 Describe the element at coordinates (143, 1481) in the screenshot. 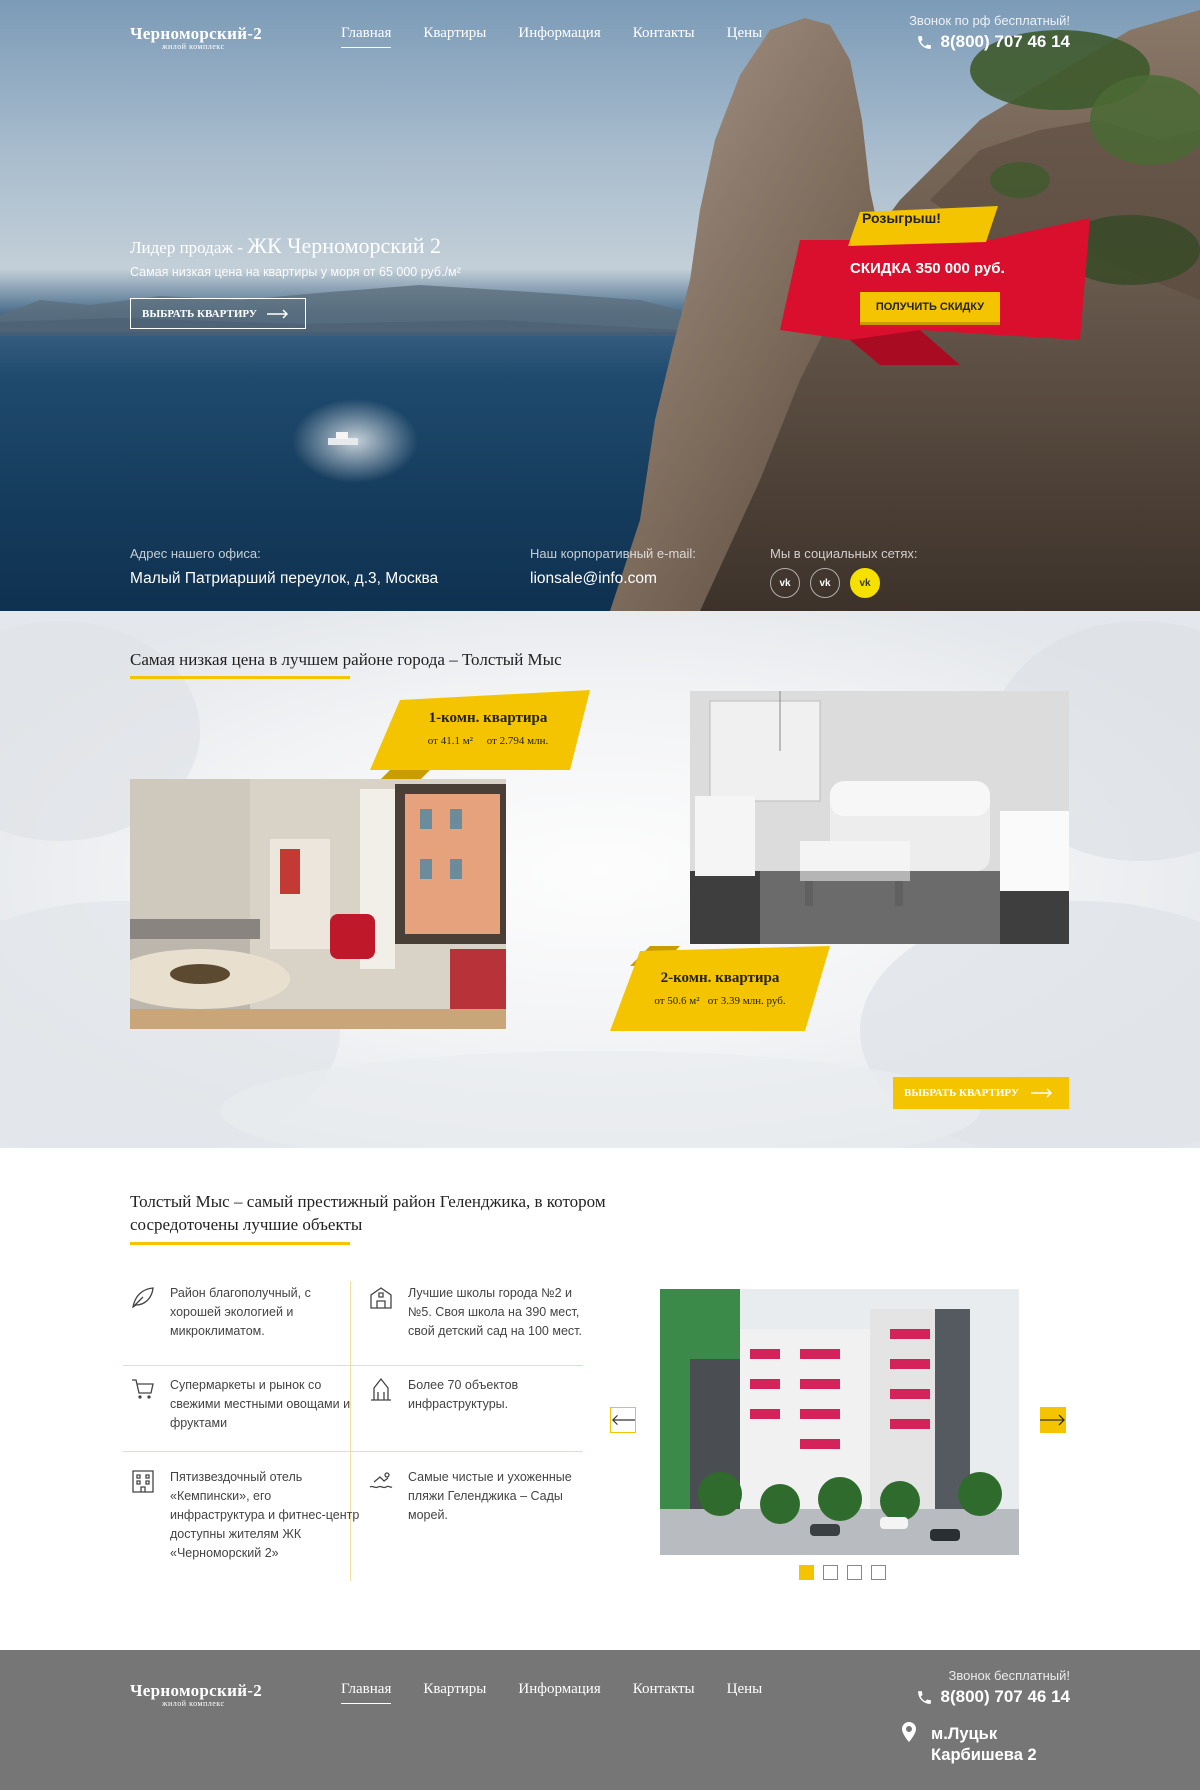

I see `hotel-icon` at that location.